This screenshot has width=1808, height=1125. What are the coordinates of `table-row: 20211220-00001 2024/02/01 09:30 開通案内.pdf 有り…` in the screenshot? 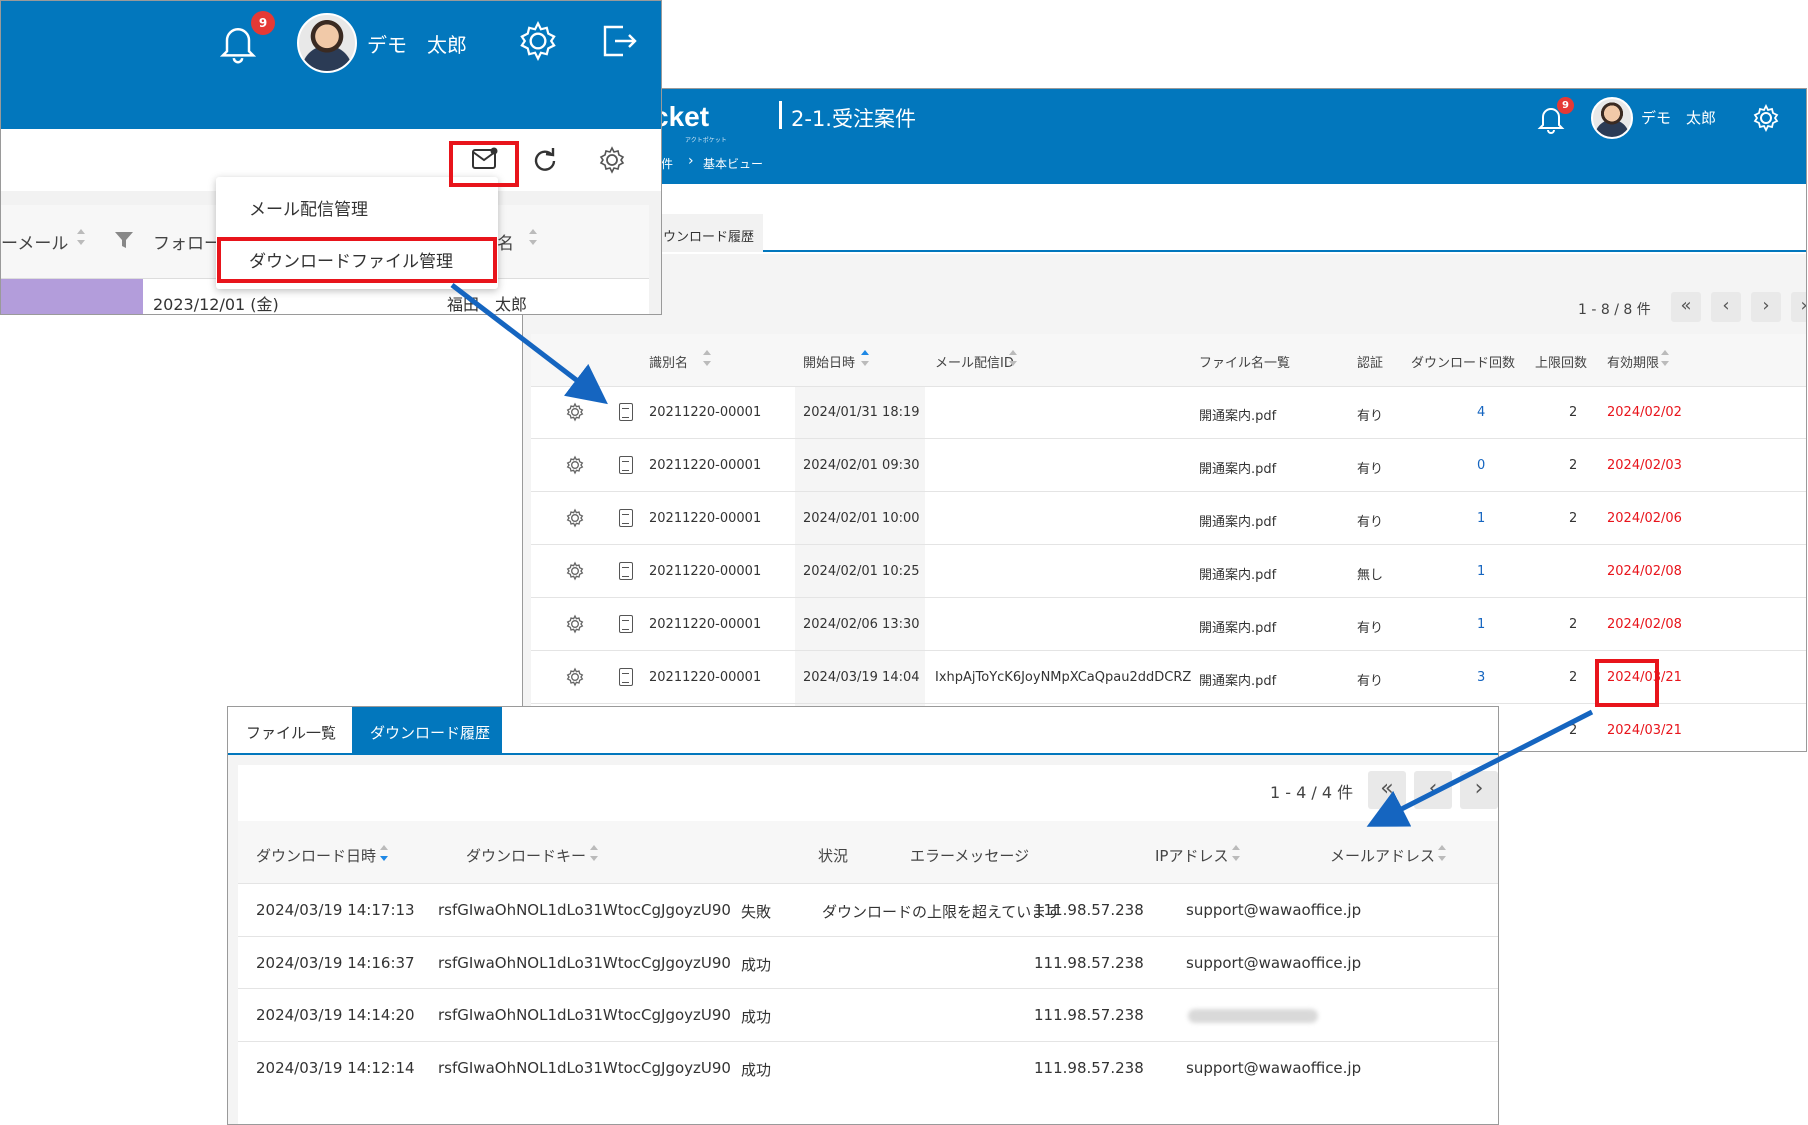 It's located at (1168, 465).